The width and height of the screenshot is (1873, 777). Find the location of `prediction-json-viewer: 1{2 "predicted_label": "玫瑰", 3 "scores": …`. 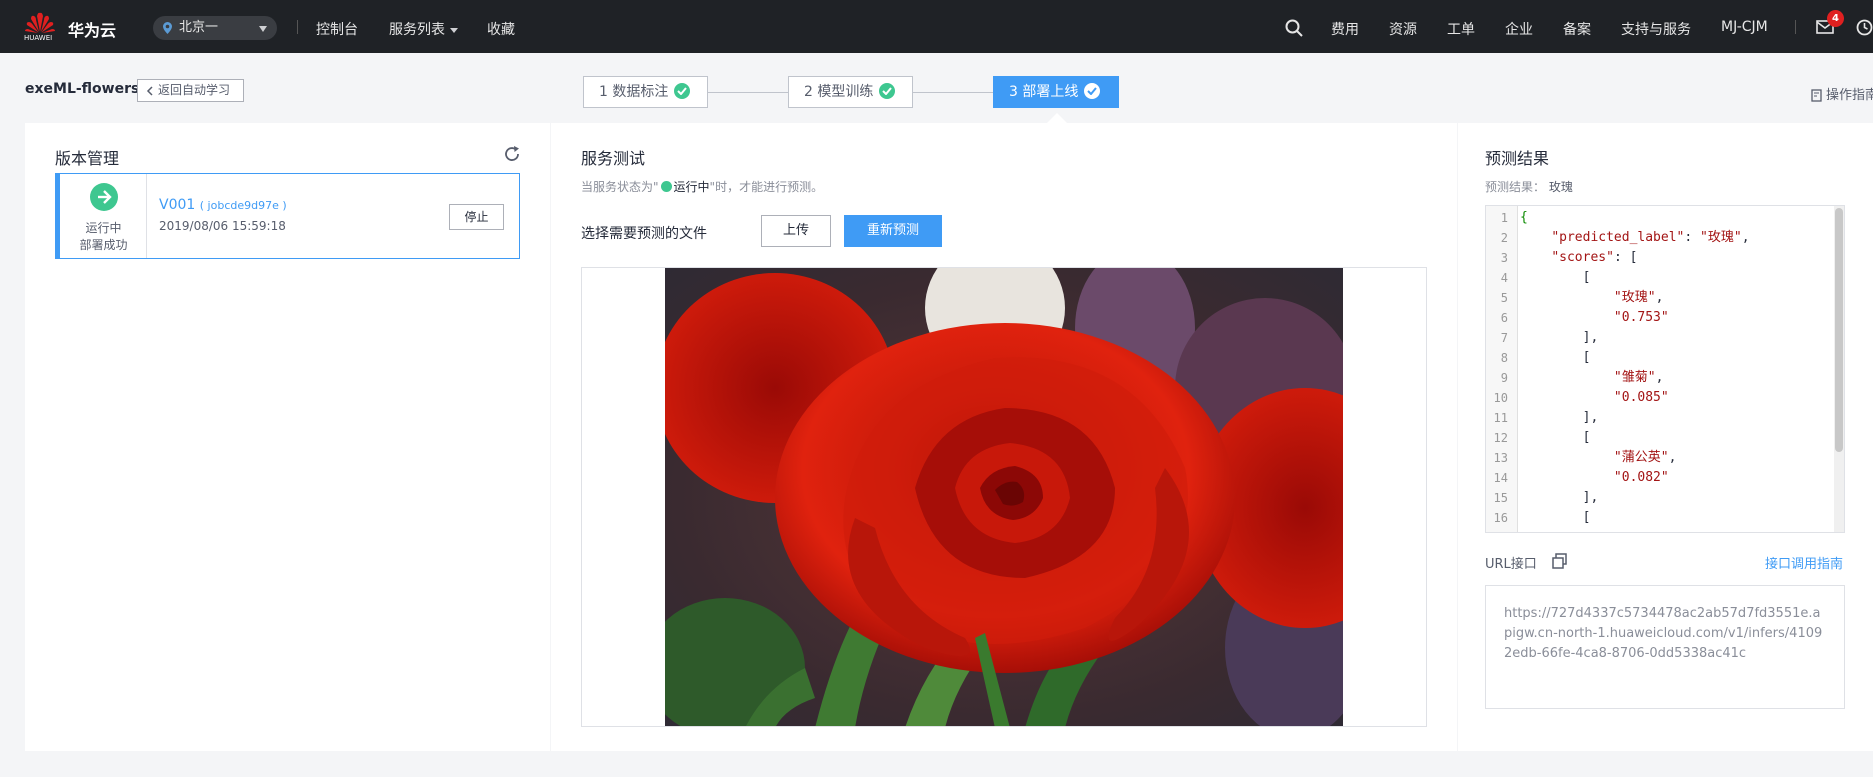

prediction-json-viewer: 1{2 "predicted_label": "玫瑰", 3 "scores": … is located at coordinates (1665, 369).